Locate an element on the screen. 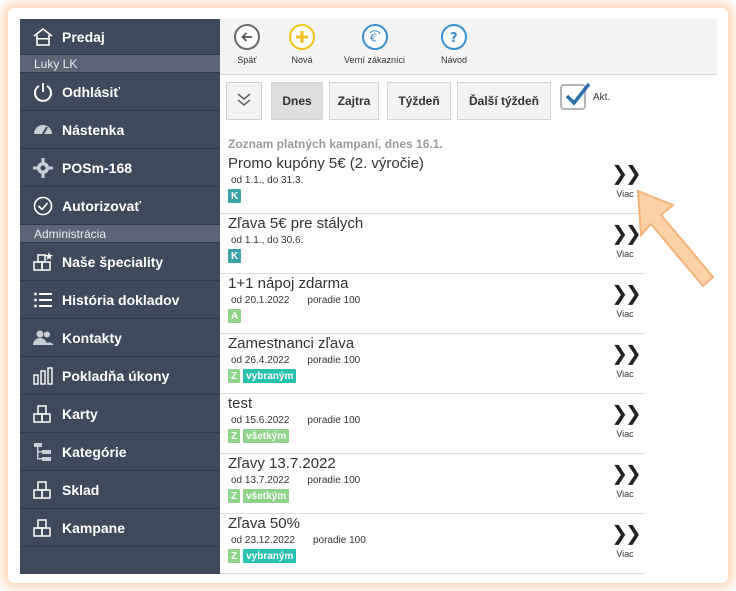 The image size is (736, 591). sidebar-item-sales: Predaj is located at coordinates (120, 37).